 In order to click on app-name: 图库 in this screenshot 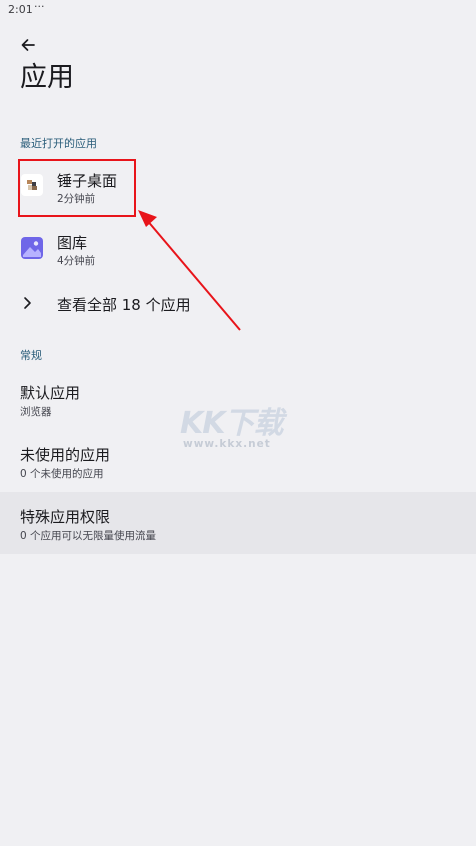, I will do `click(72, 243)`.